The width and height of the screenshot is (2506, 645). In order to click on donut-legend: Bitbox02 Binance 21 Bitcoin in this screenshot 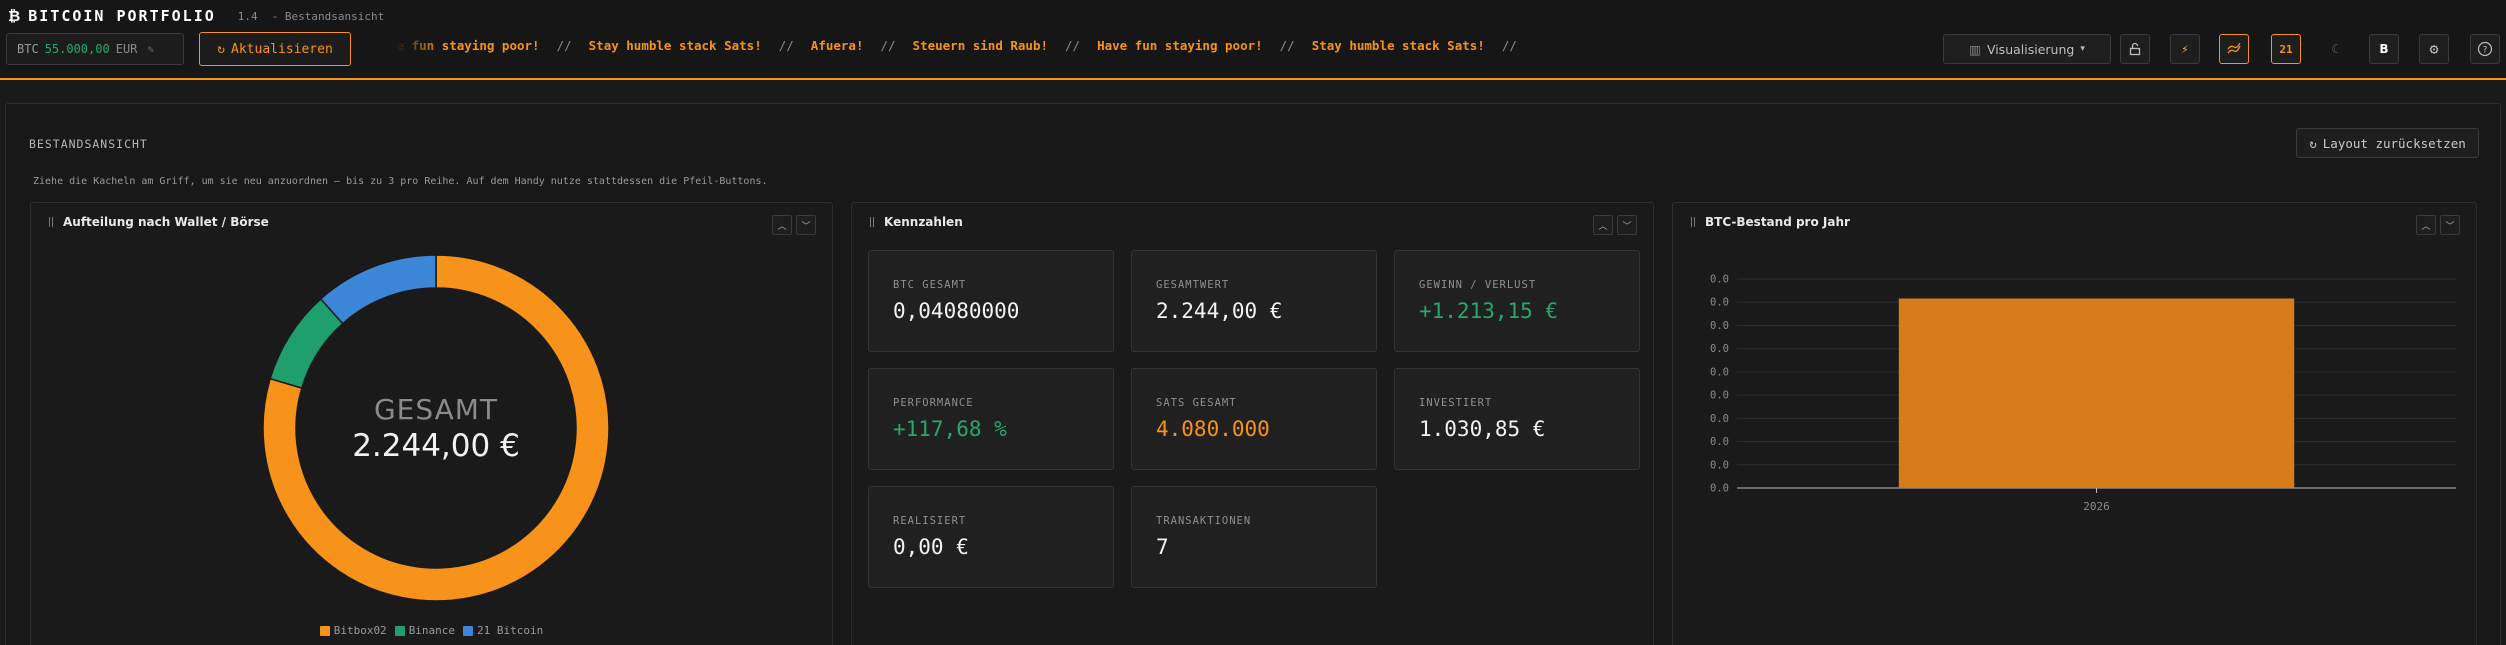, I will do `click(431, 630)`.